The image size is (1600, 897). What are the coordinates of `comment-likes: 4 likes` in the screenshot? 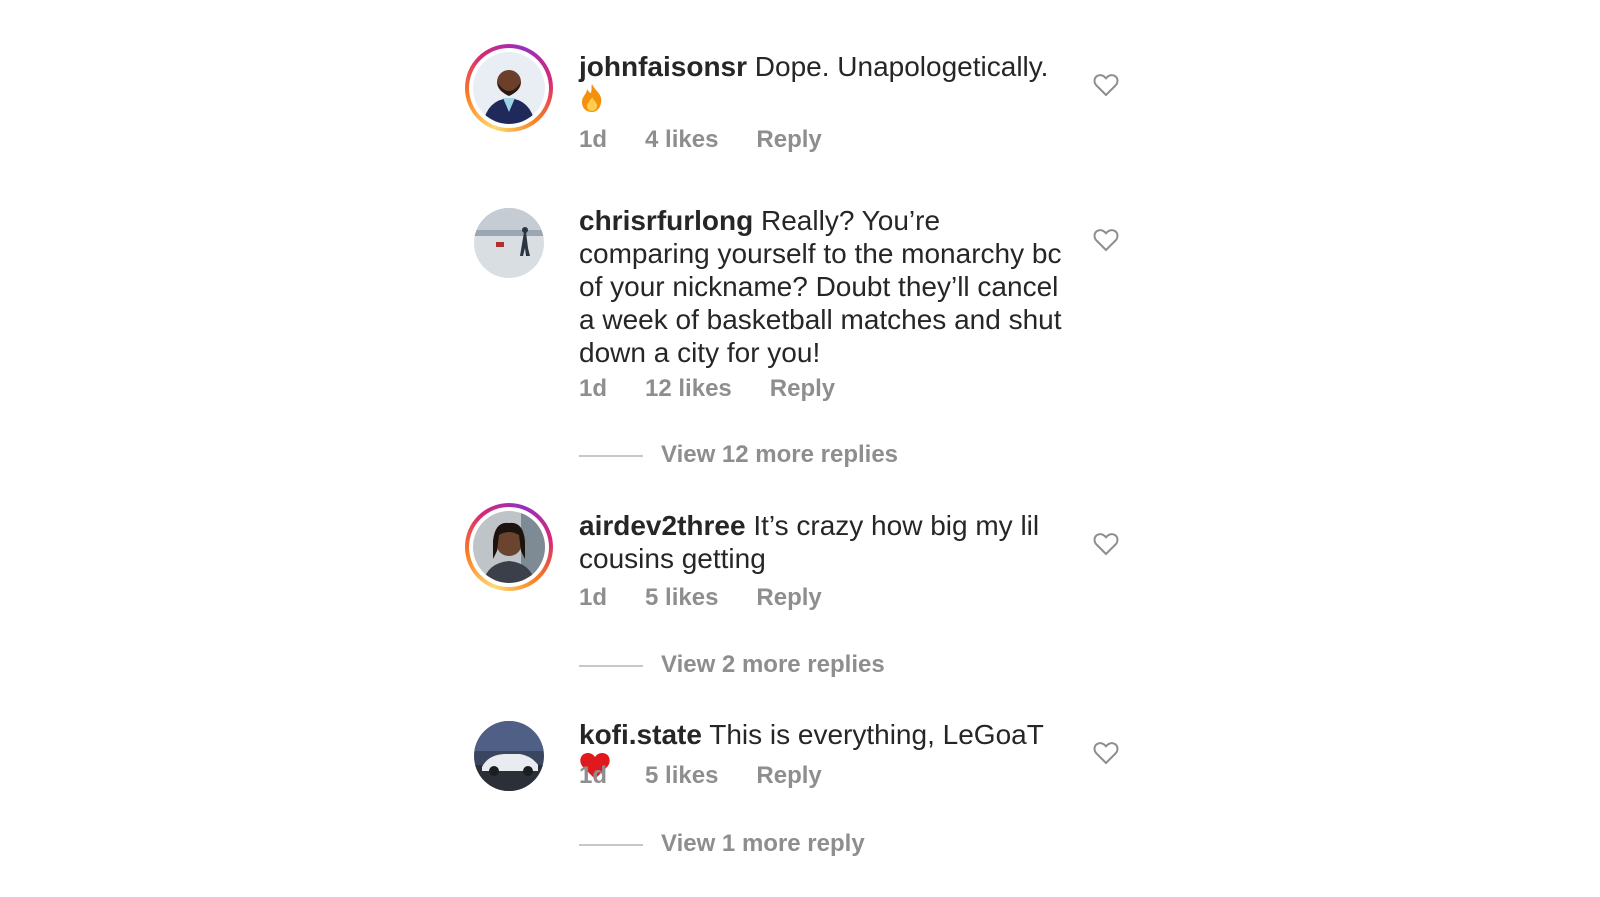 It's located at (681, 139).